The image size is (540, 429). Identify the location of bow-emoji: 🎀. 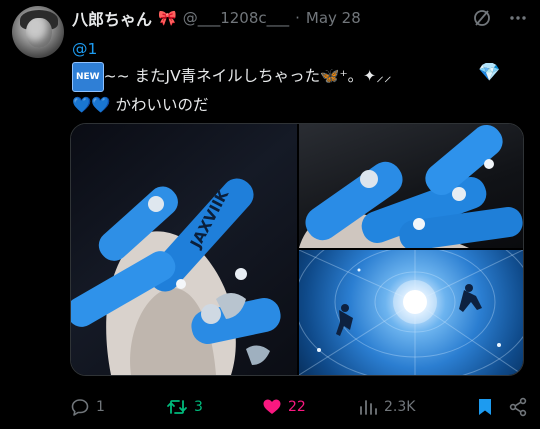
(167, 18).